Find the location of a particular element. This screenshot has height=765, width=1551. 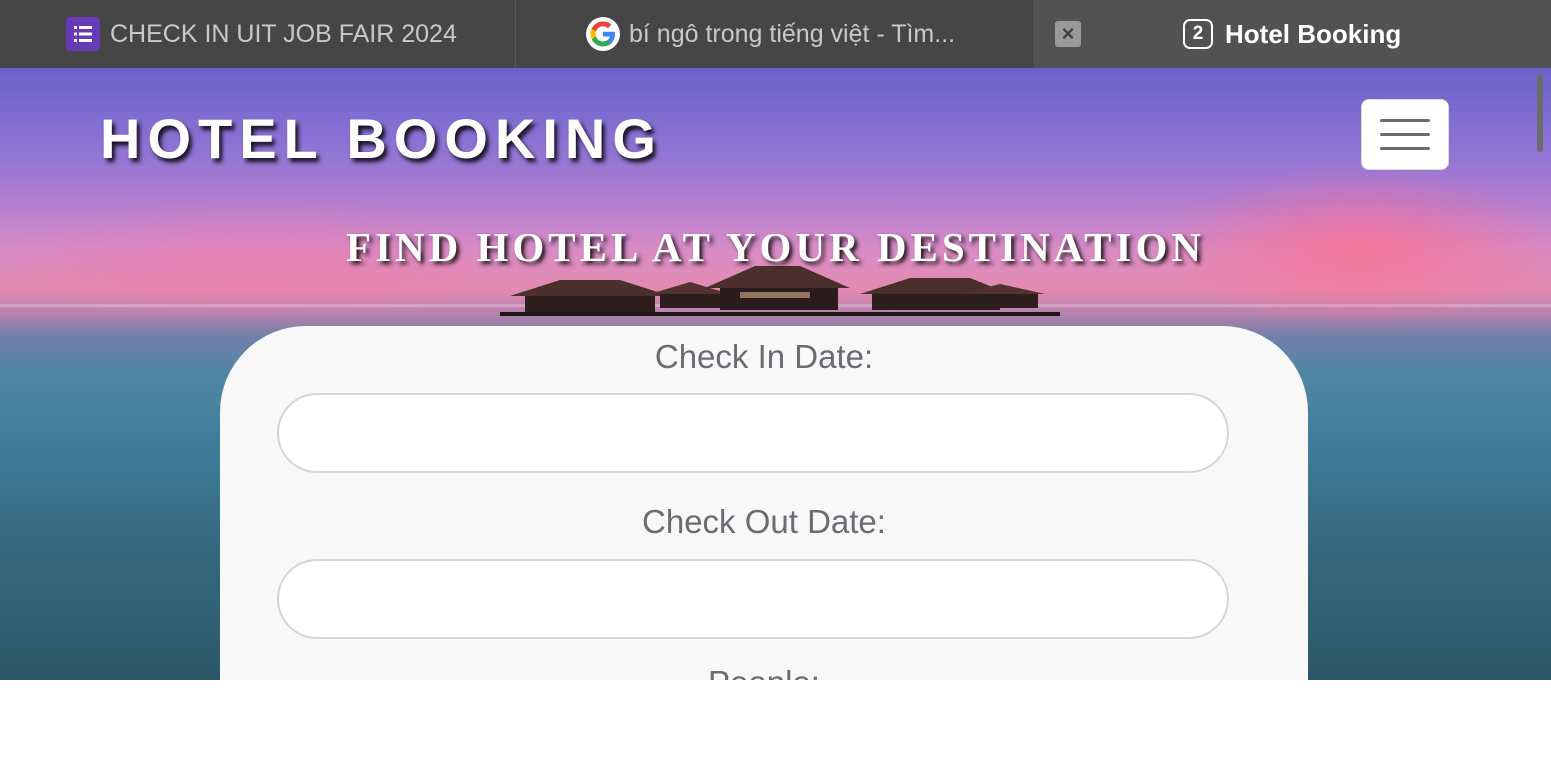

close-tab-icon: × is located at coordinates (1068, 34).